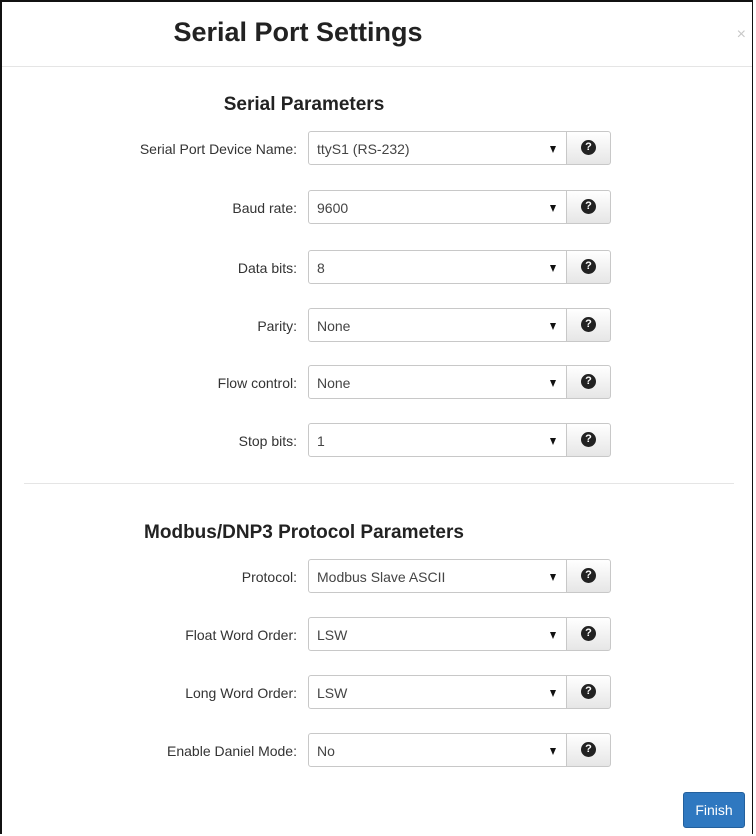 The image size is (756, 836). Describe the element at coordinates (437, 382) in the screenshot. I see `flow-control-select: None` at that location.